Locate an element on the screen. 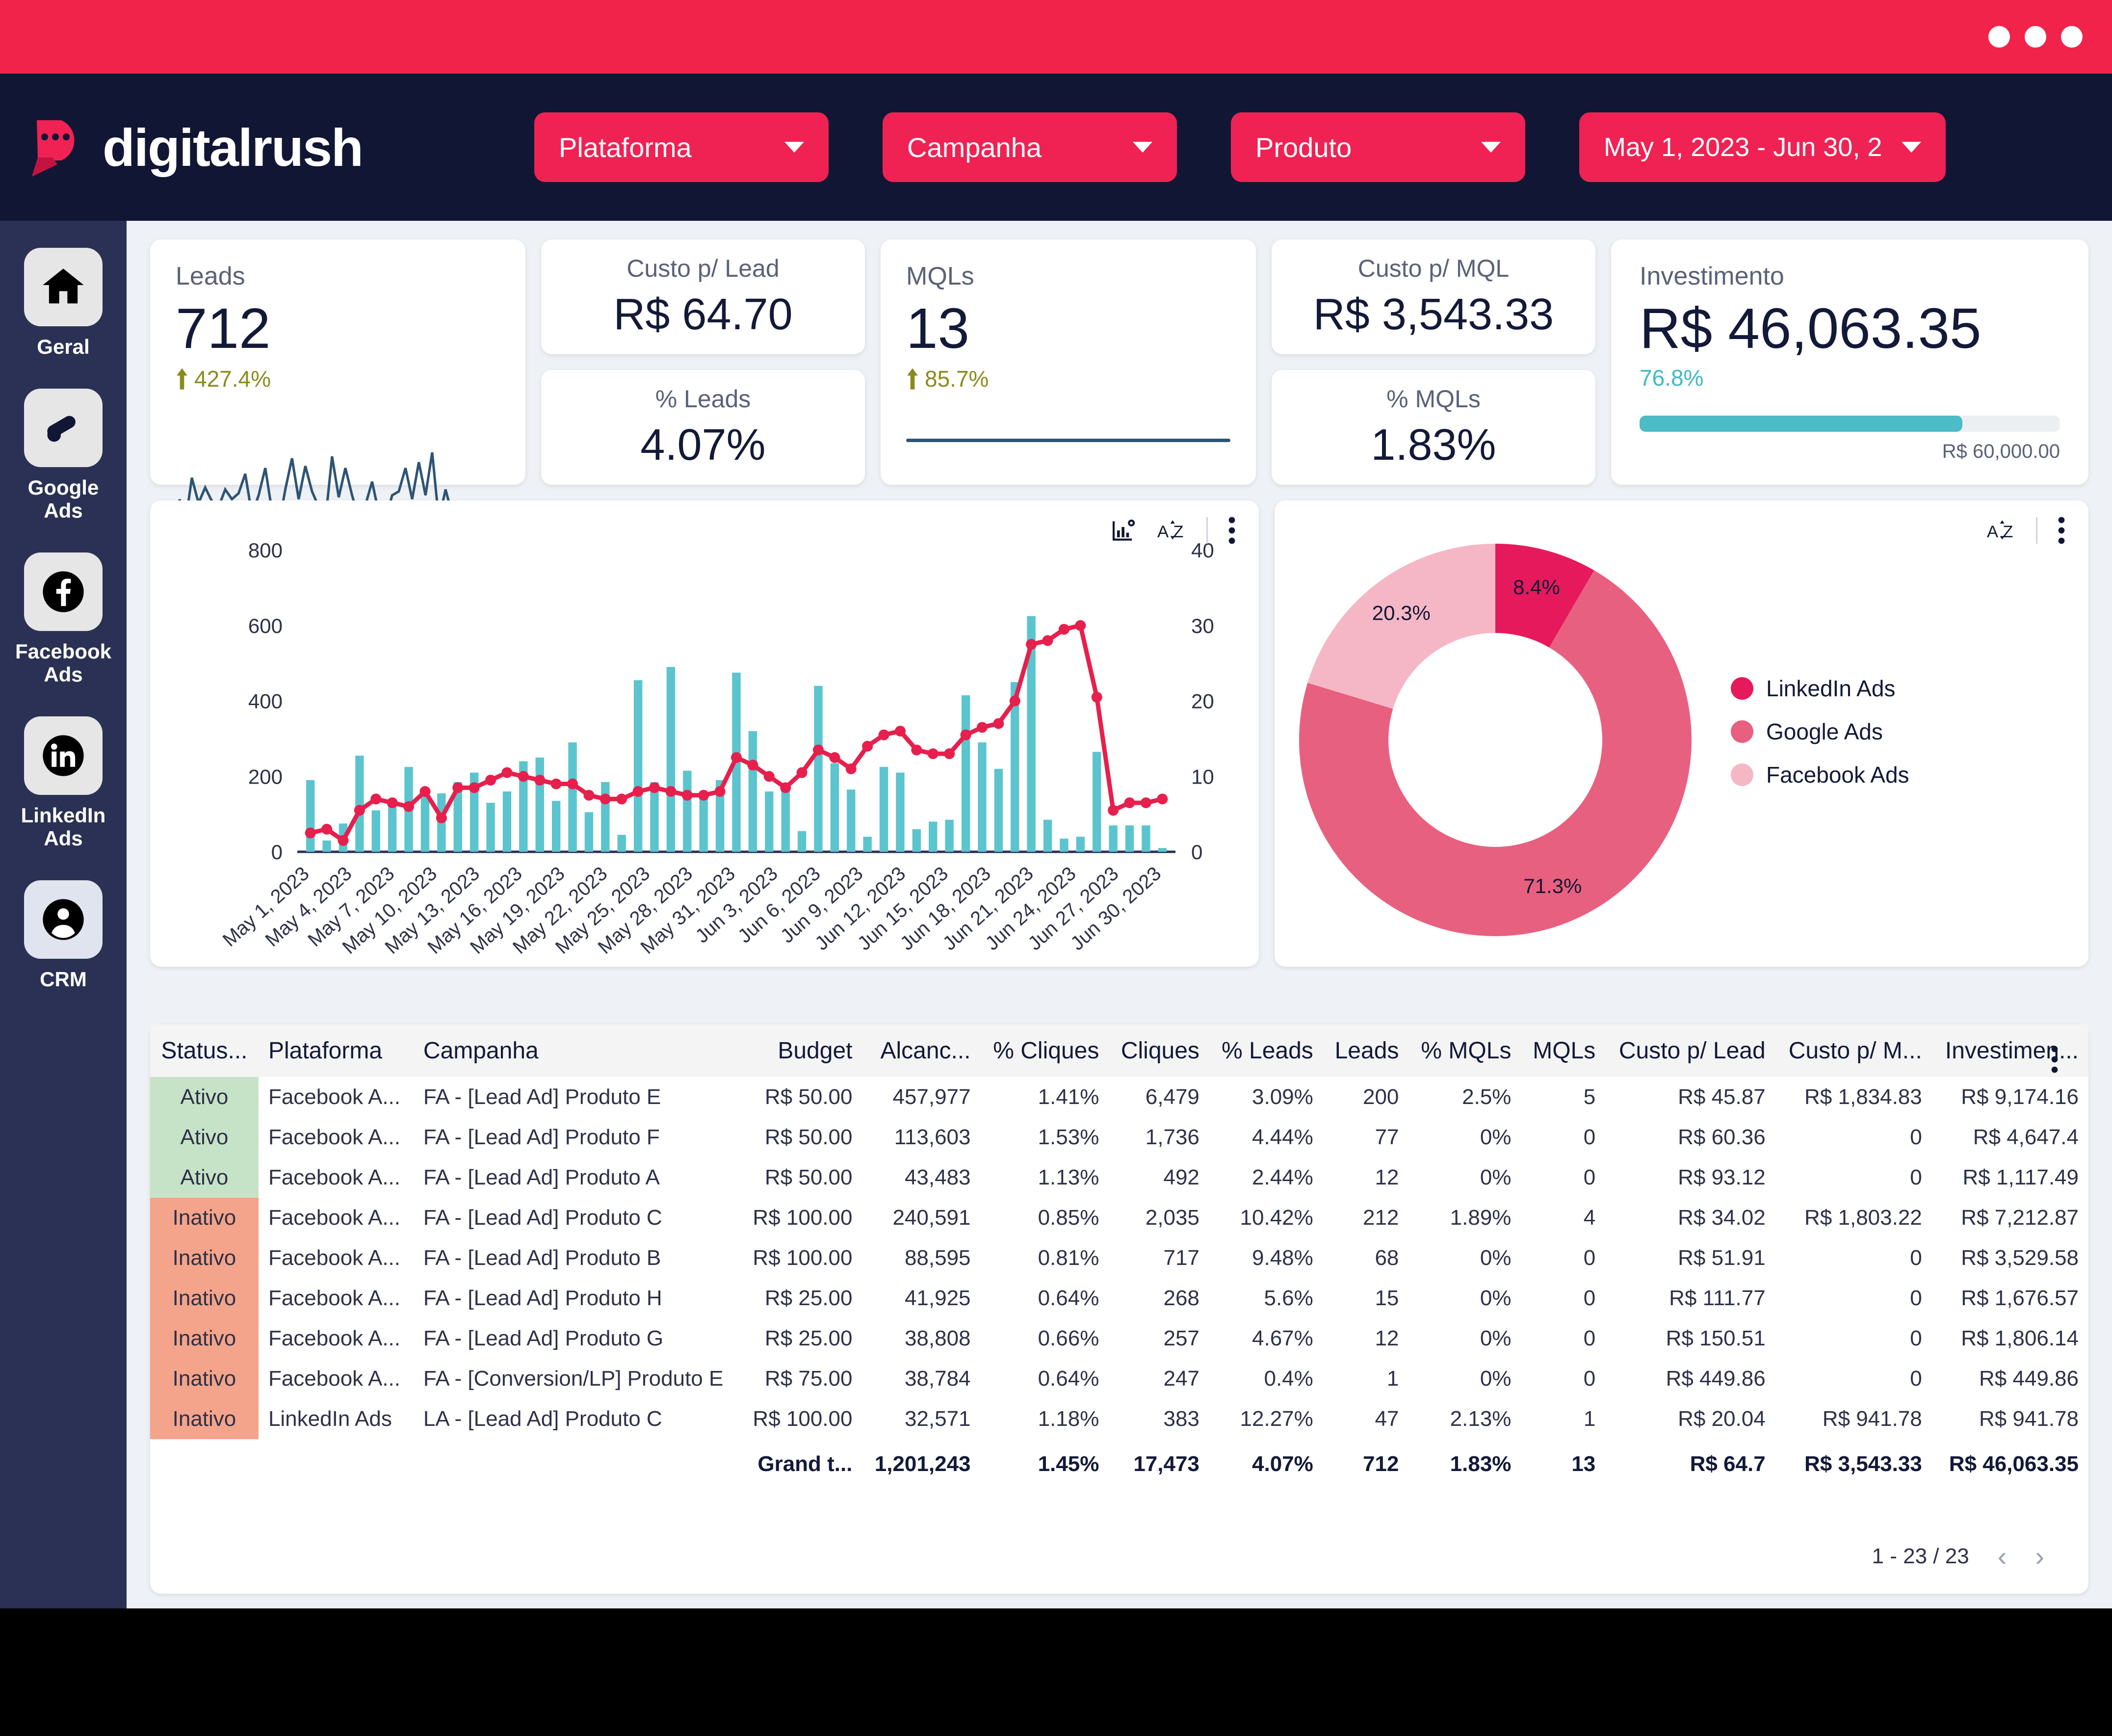  facebook-icon is located at coordinates (64, 591).